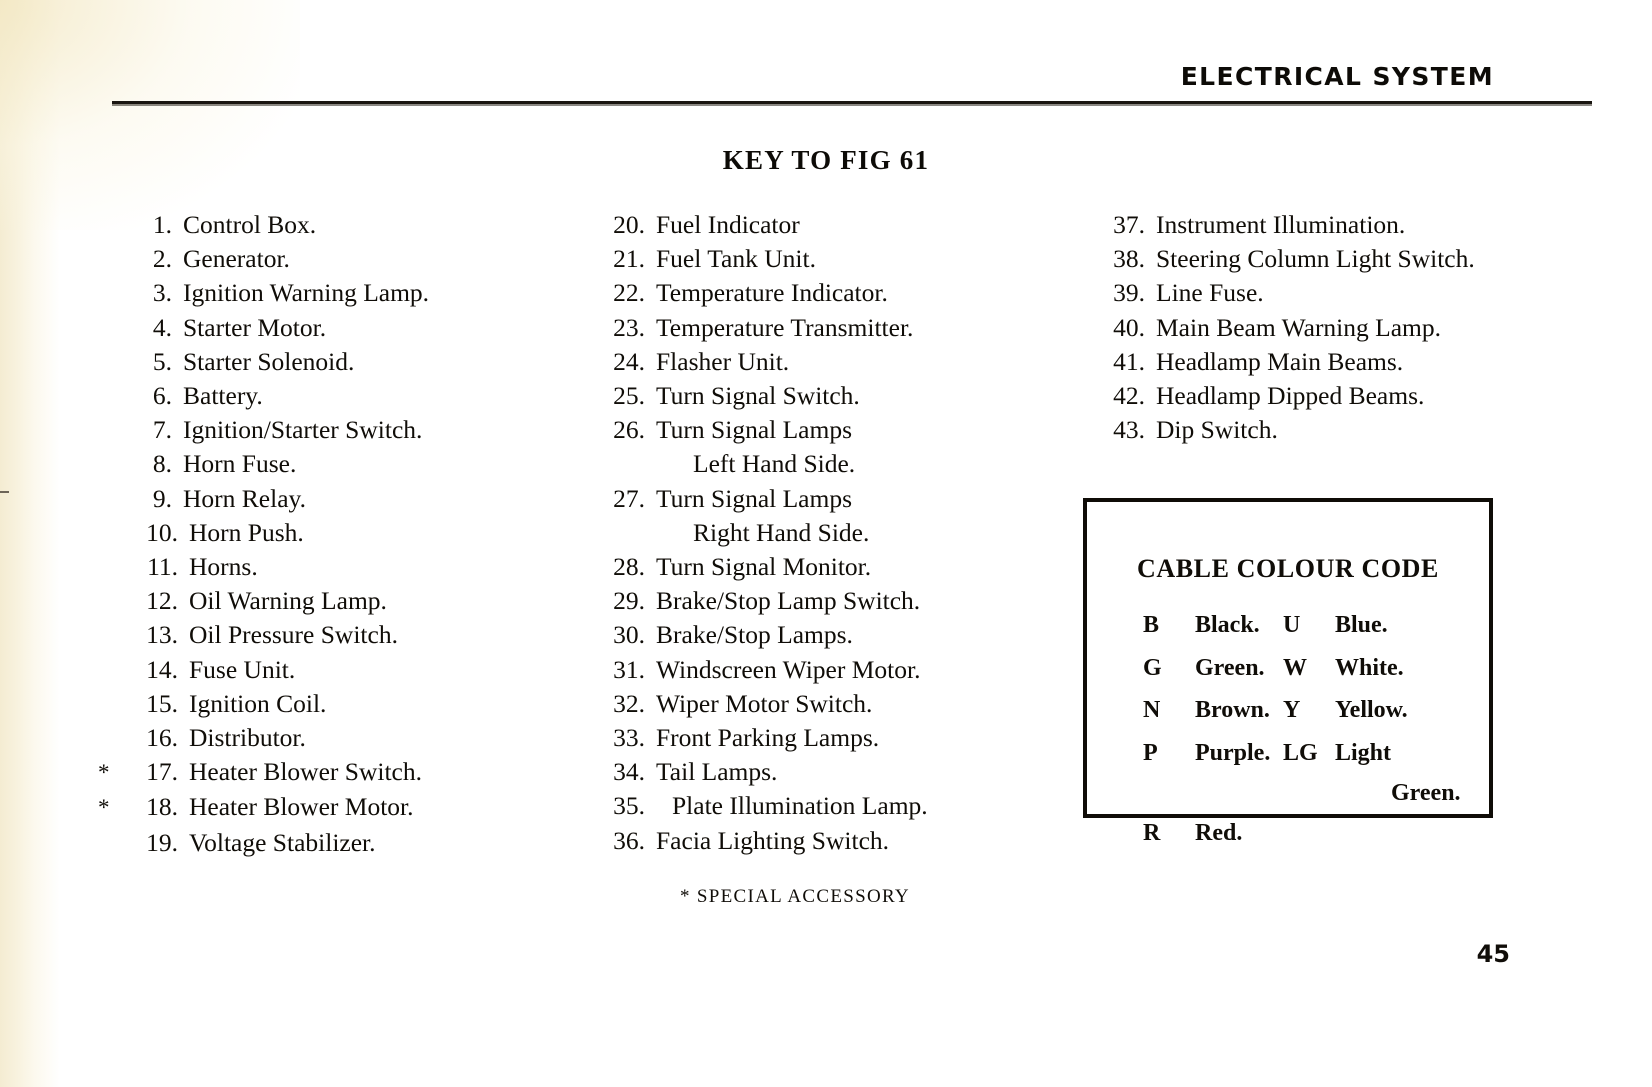  What do you see at coordinates (1129, 224) in the screenshot?
I see `key-item-number: 37.` at bounding box center [1129, 224].